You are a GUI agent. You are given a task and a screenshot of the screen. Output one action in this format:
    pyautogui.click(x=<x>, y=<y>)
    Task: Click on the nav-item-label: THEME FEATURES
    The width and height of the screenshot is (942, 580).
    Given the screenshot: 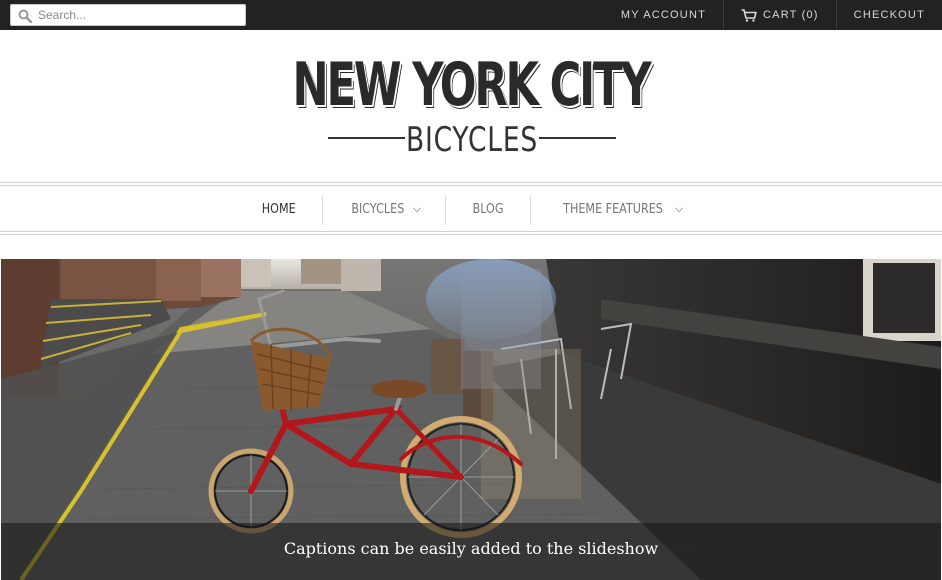 What is the action you would take?
    pyautogui.click(x=613, y=209)
    